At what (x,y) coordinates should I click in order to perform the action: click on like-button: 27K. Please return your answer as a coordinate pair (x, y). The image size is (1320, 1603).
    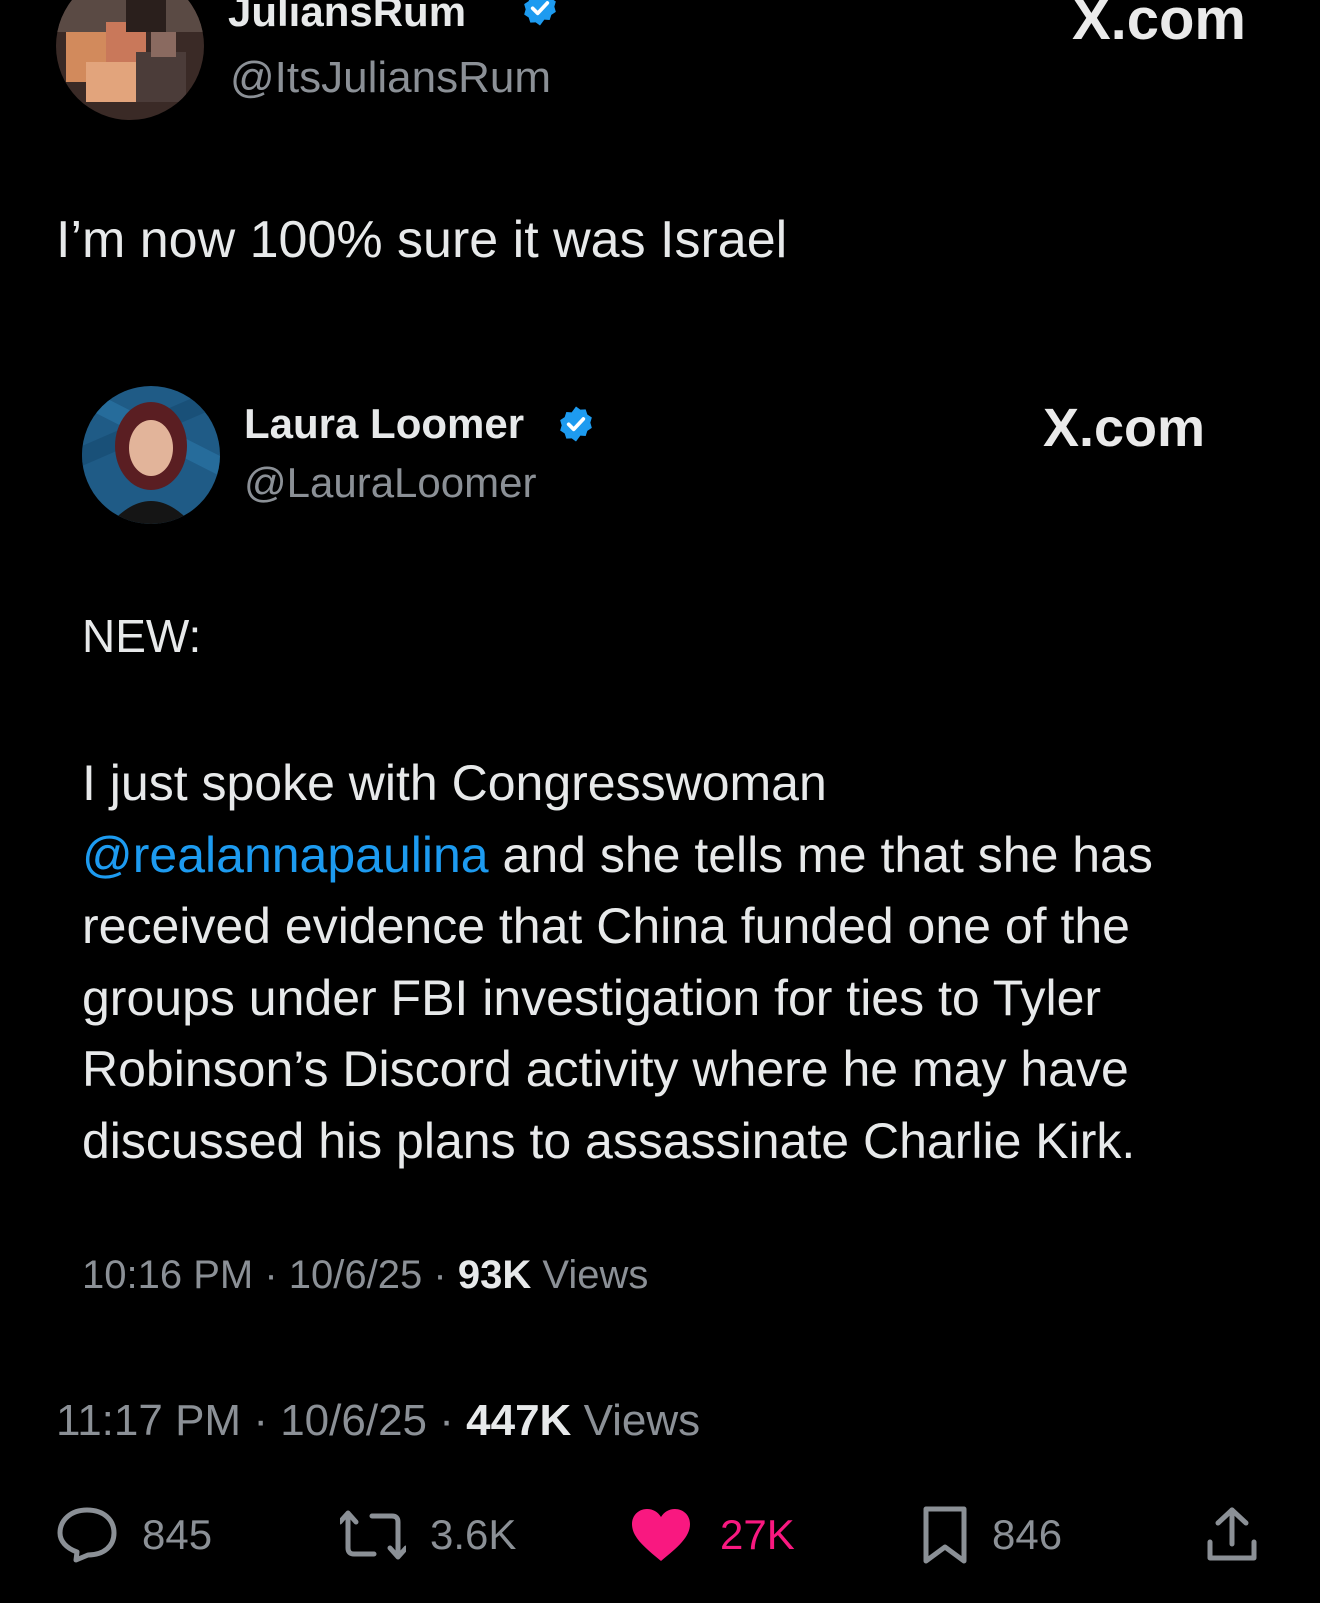
    Looking at the image, I should click on (712, 1535).